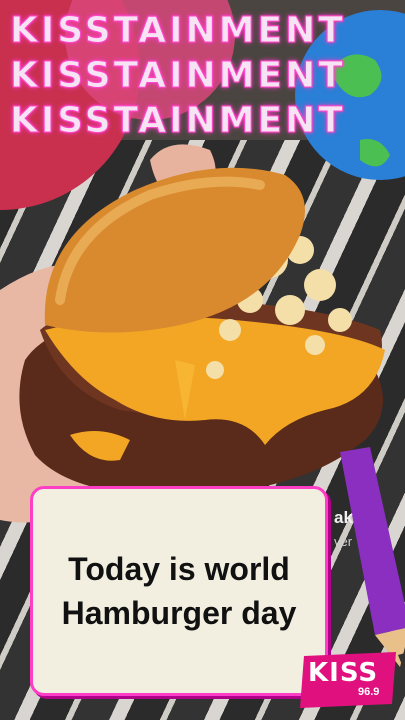 This screenshot has height=720, width=405. I want to click on header-title-line-1: KISSTAINMENT, so click(178, 31).